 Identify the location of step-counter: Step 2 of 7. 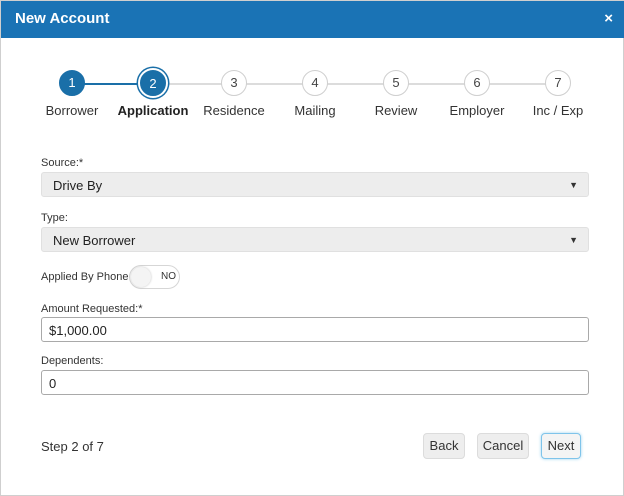
(72, 446).